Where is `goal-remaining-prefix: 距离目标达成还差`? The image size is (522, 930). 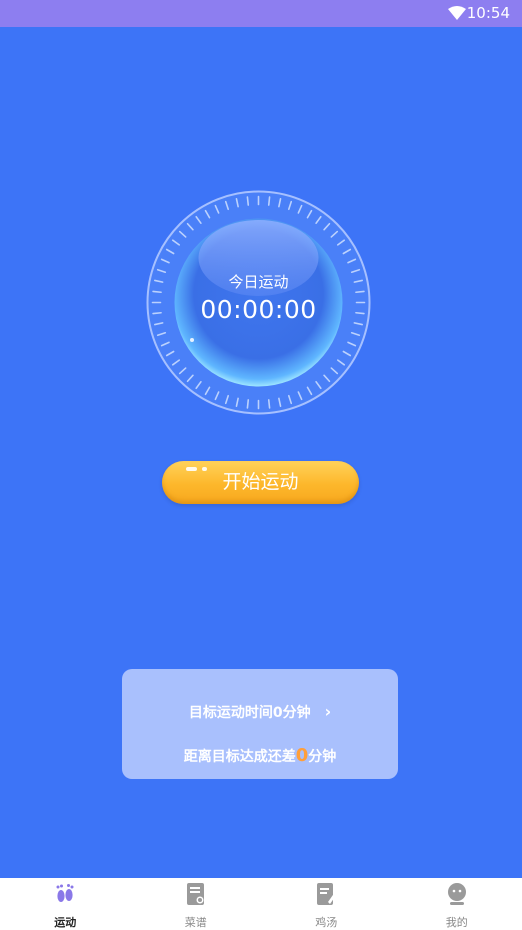 goal-remaining-prefix: 距离目标达成还差 is located at coordinates (239, 757).